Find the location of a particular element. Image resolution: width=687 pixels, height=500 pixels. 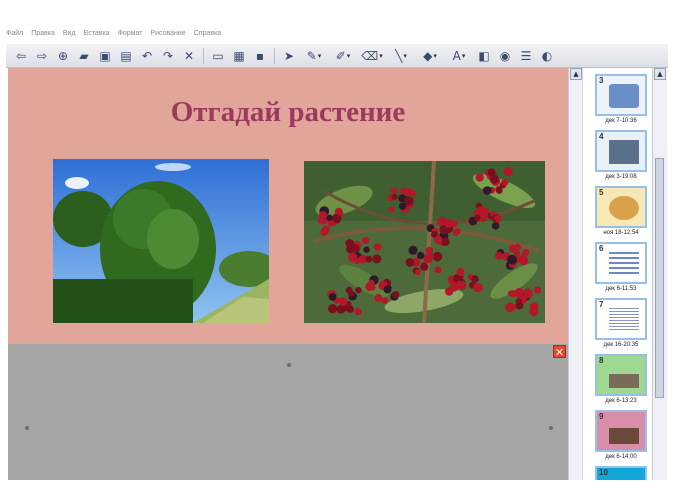

page-thumbnail: 5 is located at coordinates (621, 207).